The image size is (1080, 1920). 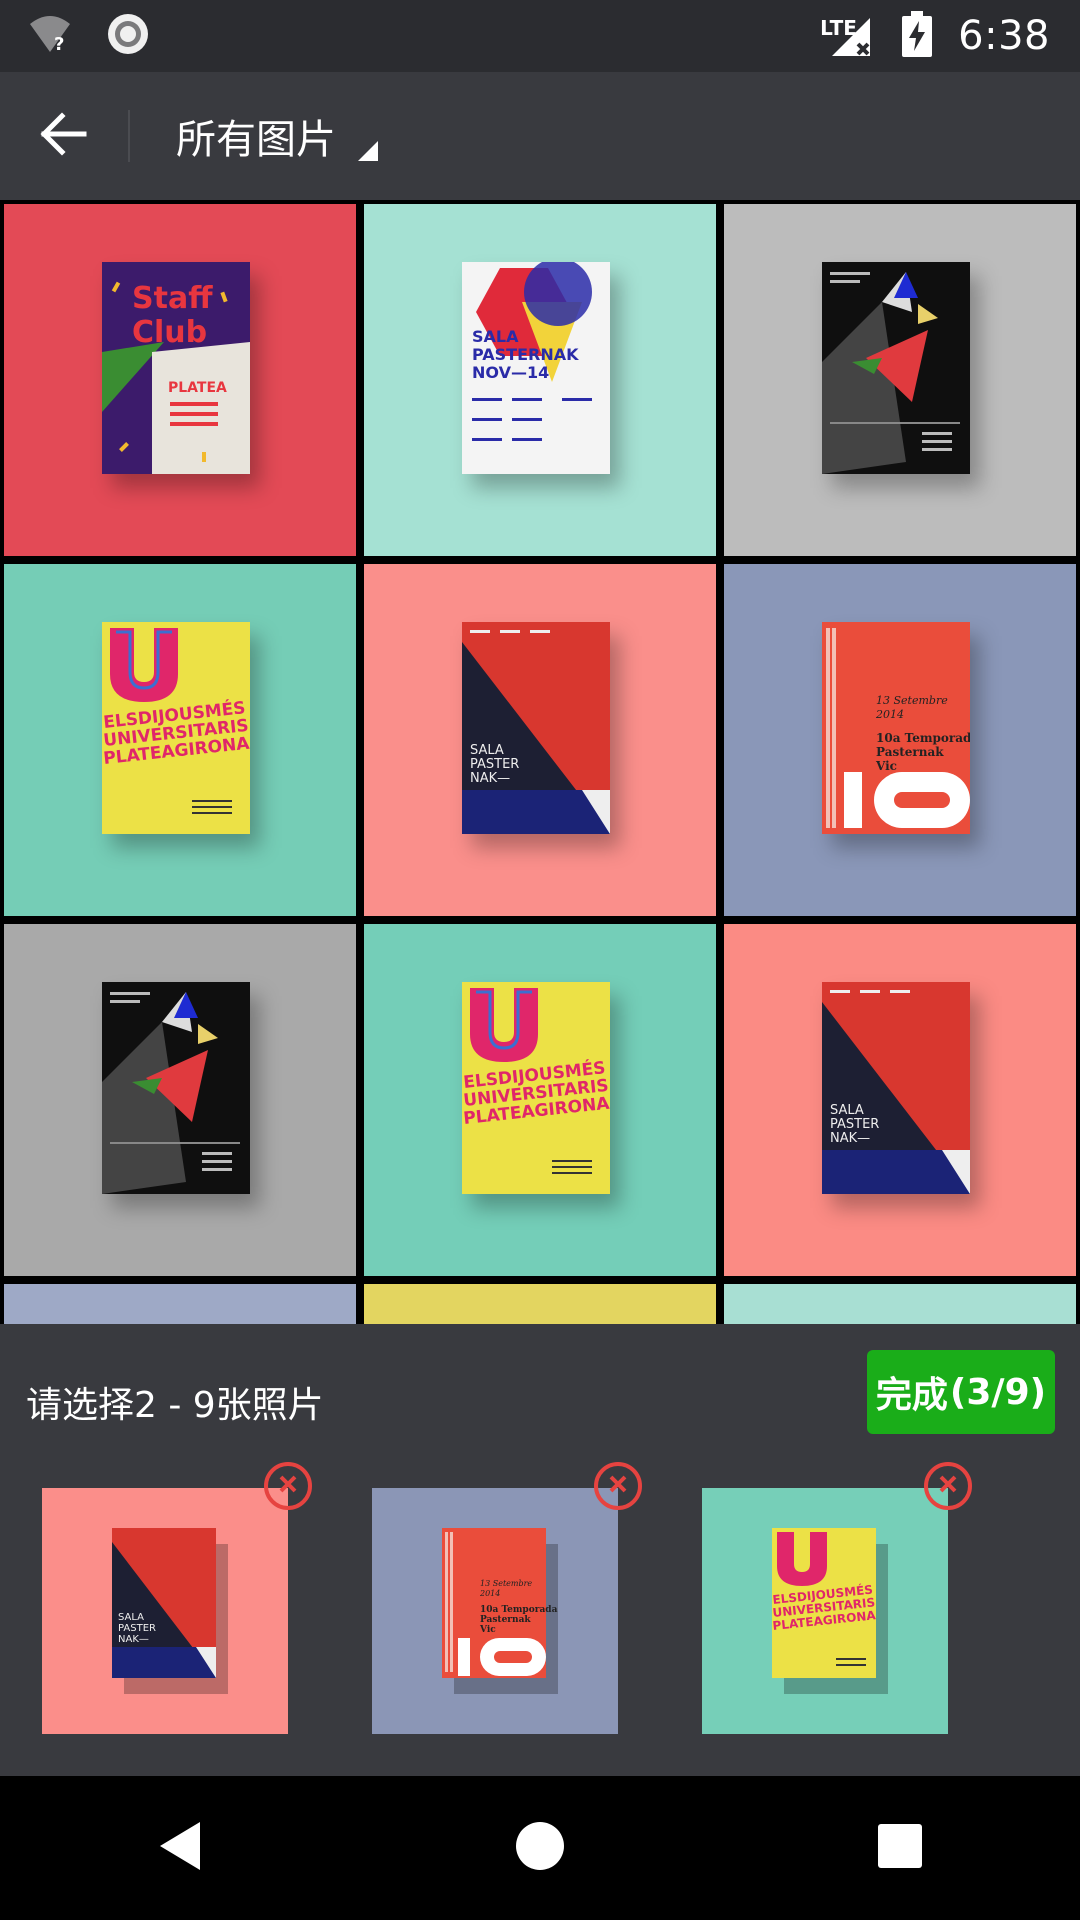 I want to click on toolbar-divider, so click(x=129, y=136).